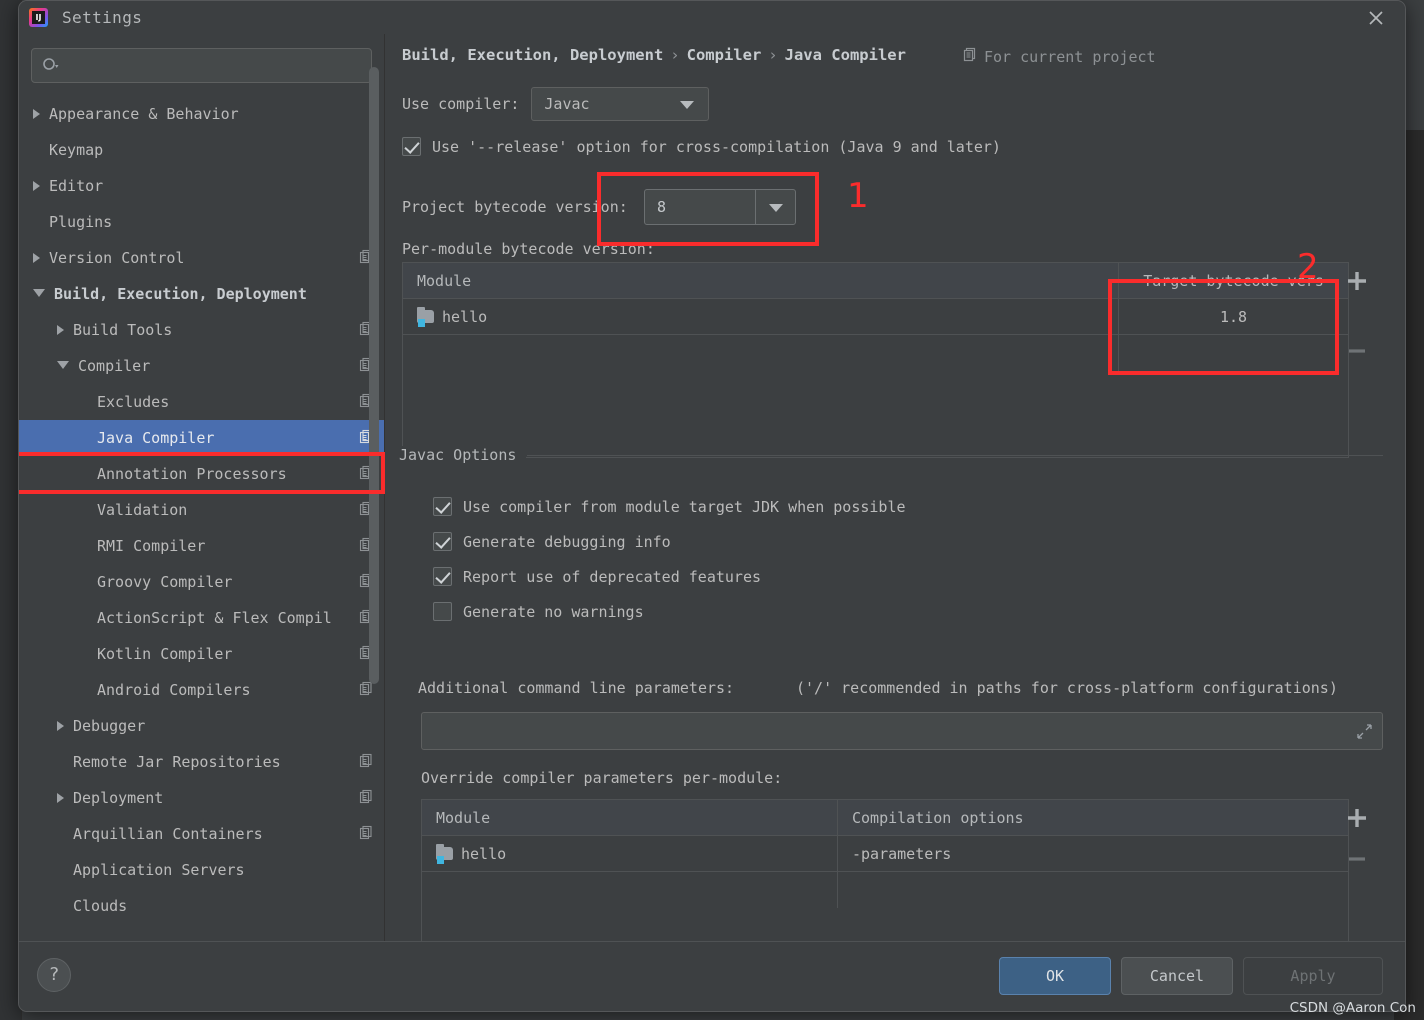 The image size is (1424, 1020). What do you see at coordinates (612, 576) in the screenshot?
I see `label-deprecated: Report use of deprecated features` at bounding box center [612, 576].